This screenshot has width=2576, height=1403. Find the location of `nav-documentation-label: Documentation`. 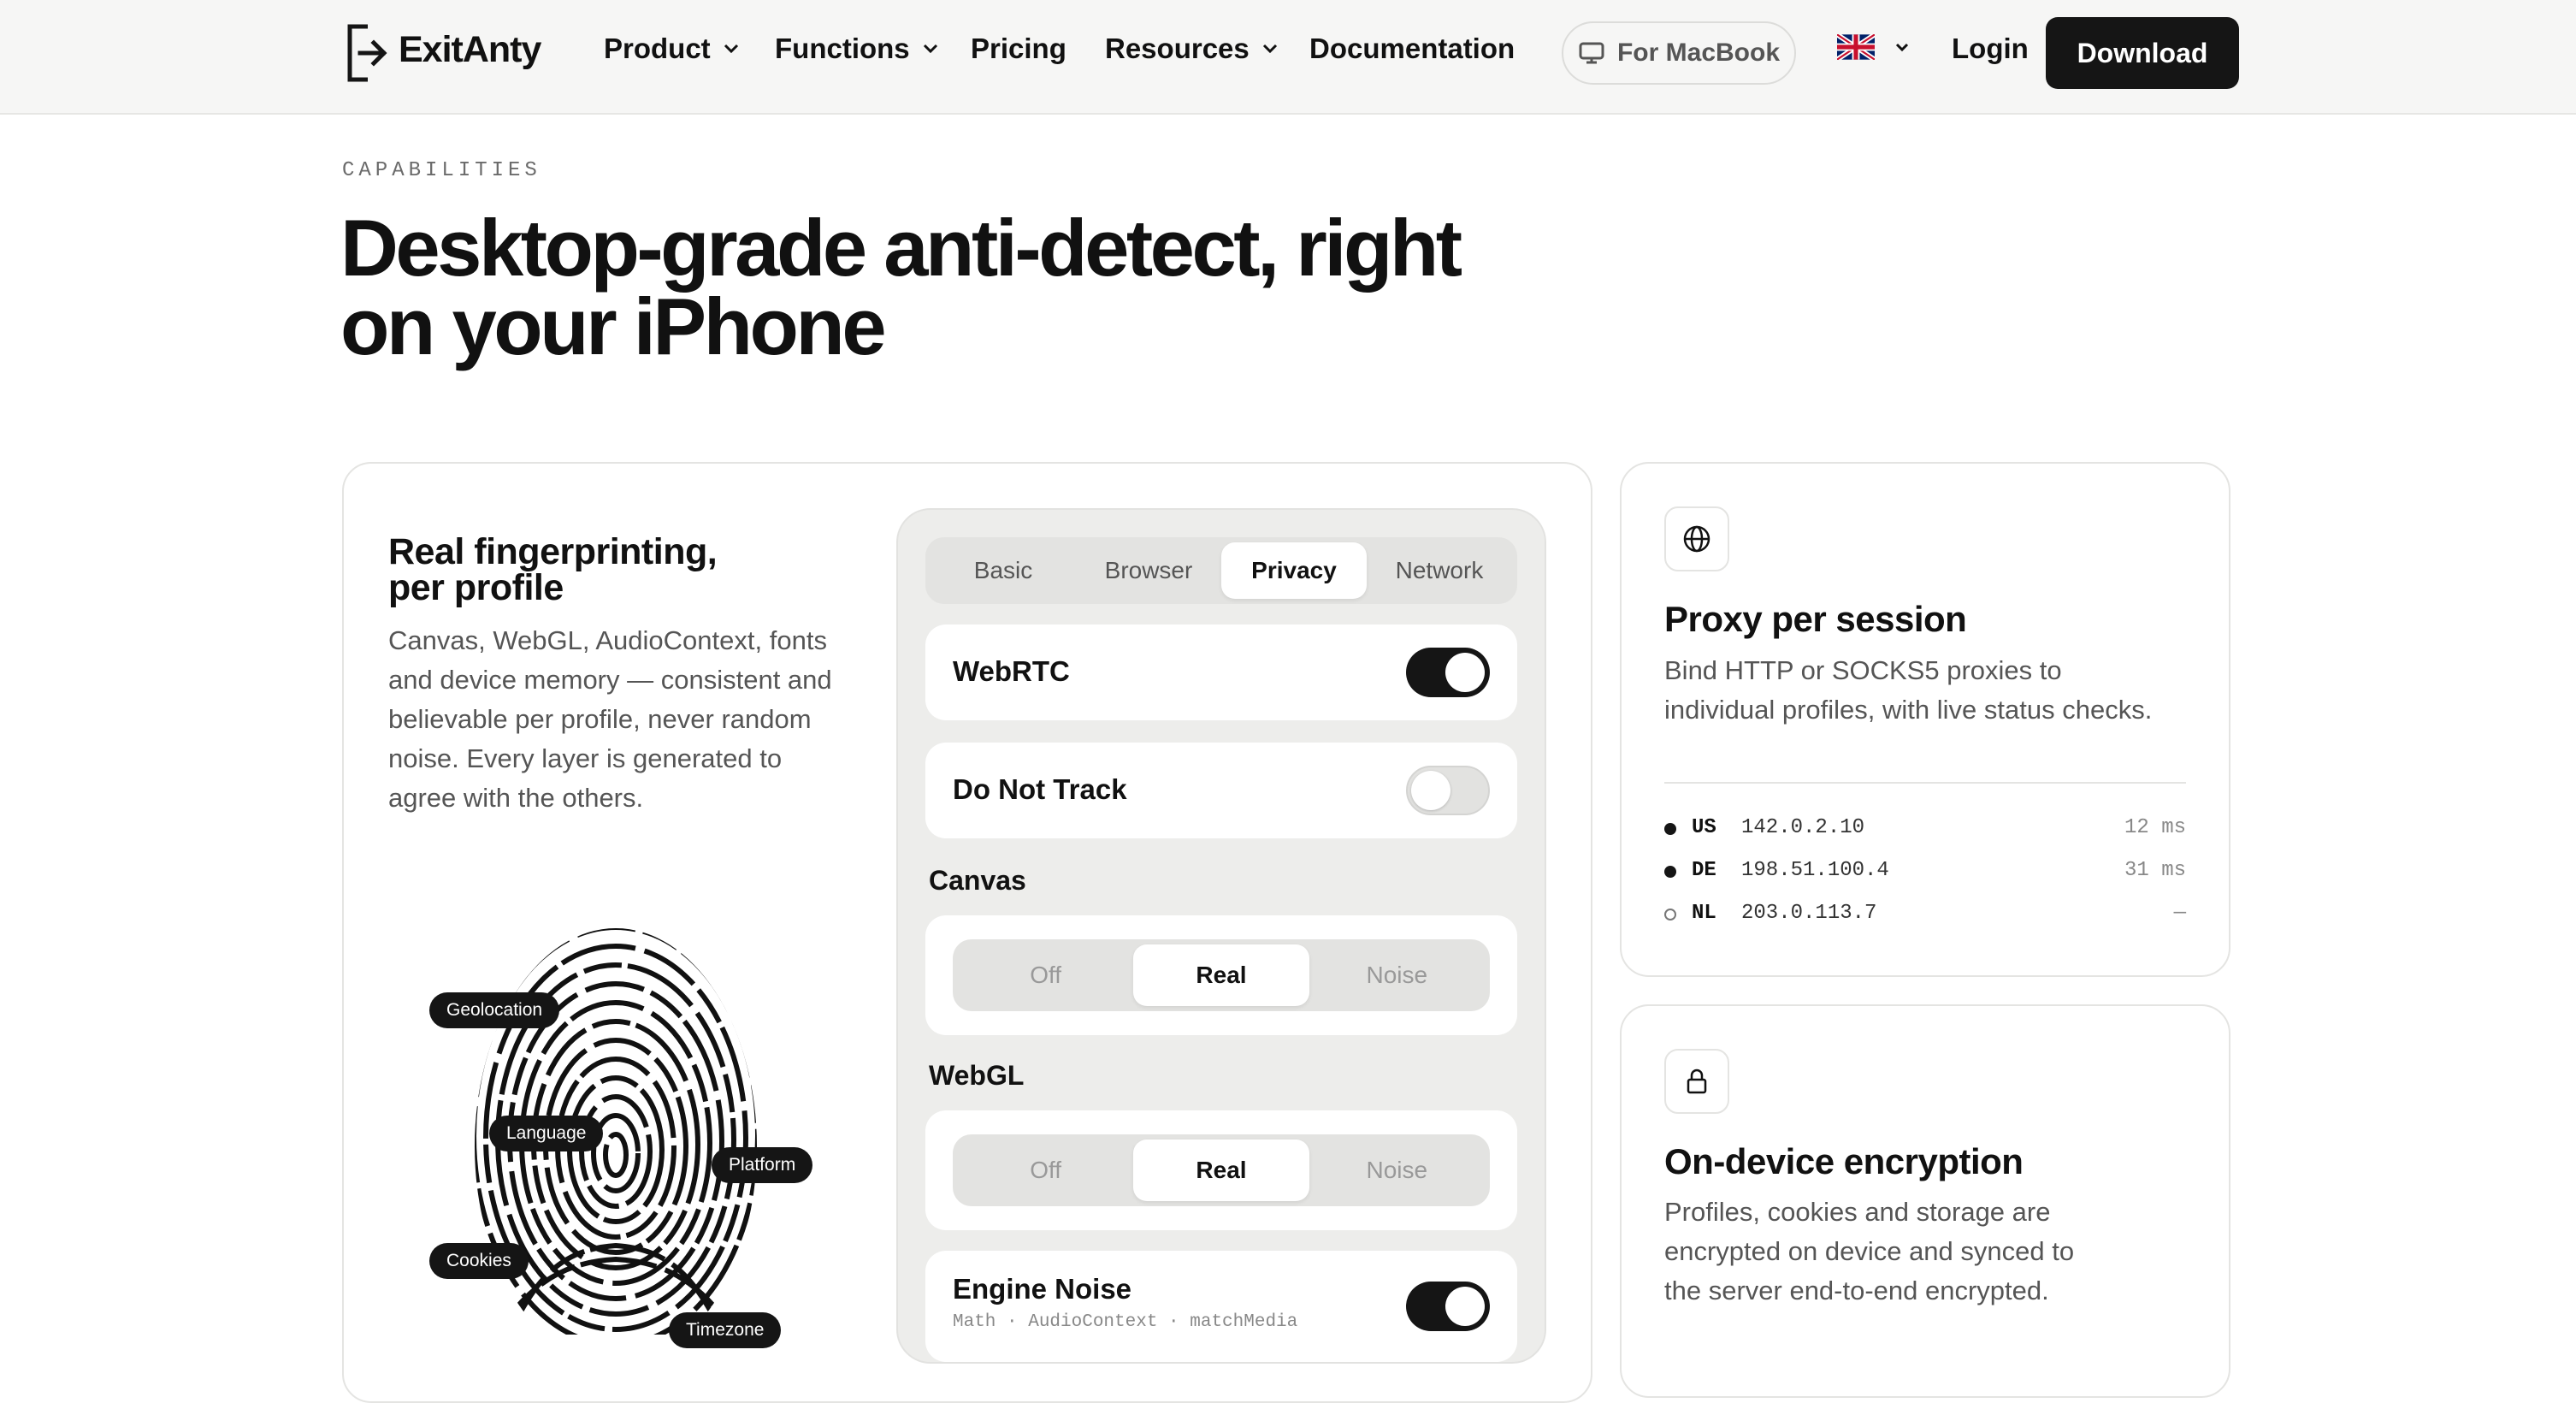

nav-documentation-label: Documentation is located at coordinates (1412, 48).